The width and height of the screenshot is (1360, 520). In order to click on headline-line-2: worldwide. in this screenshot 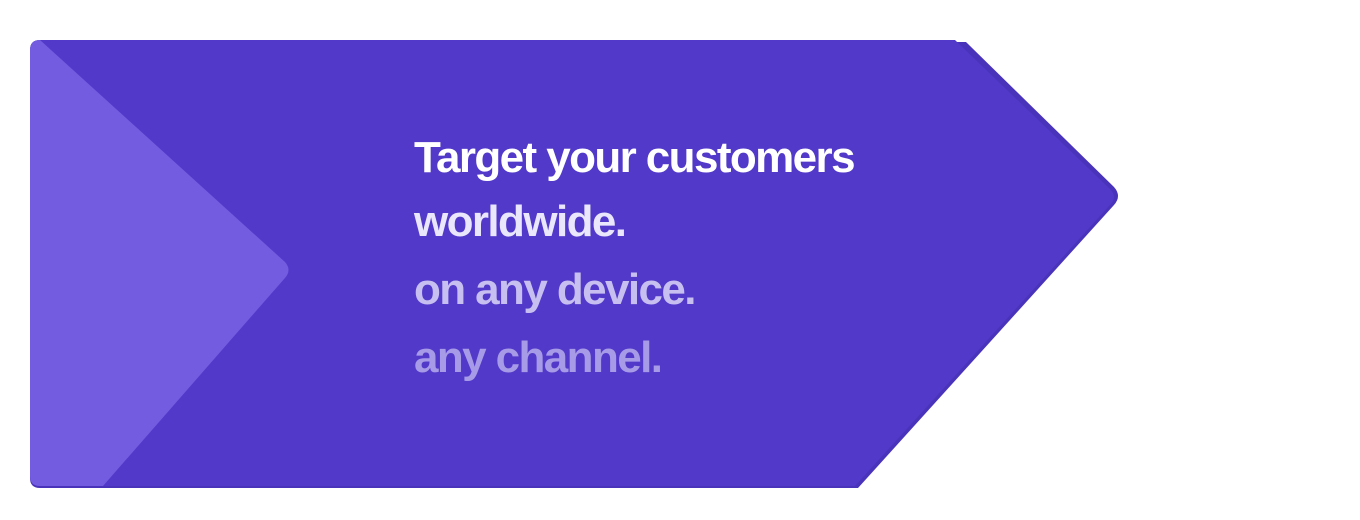, I will do `click(520, 221)`.